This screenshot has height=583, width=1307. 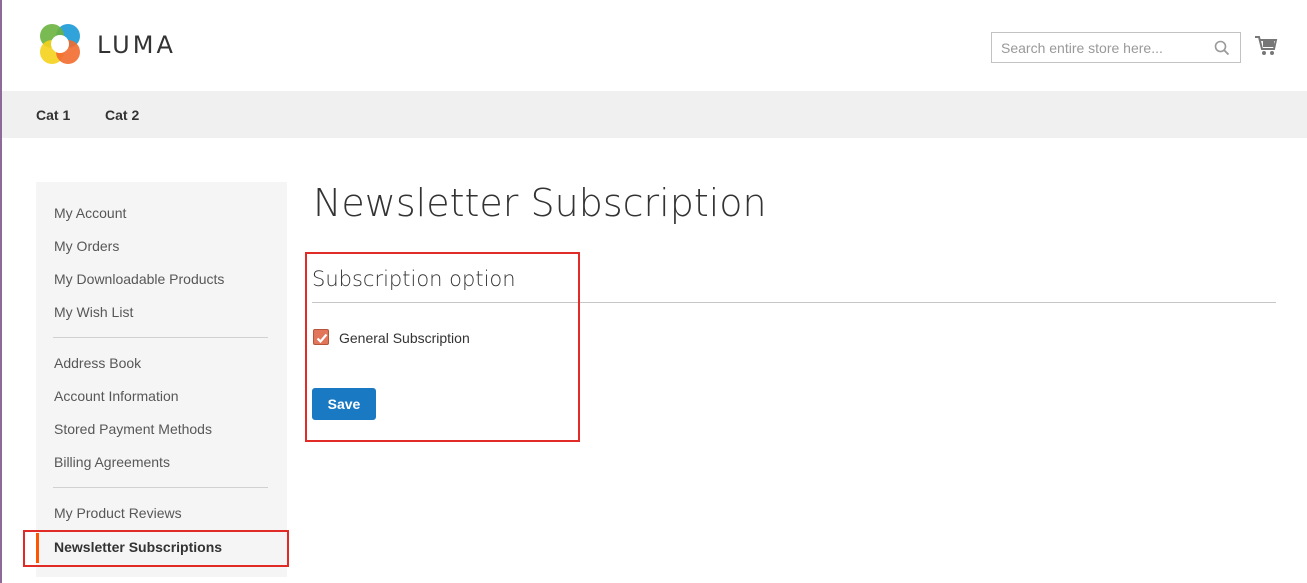 What do you see at coordinates (116, 396) in the screenshot?
I see `sidebar-item-account-information: Account Information` at bounding box center [116, 396].